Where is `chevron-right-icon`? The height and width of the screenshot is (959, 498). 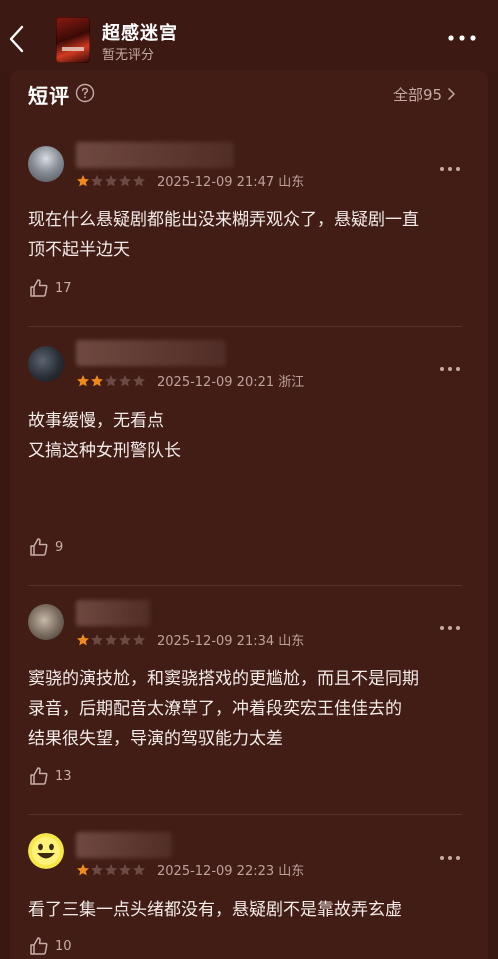
chevron-right-icon is located at coordinates (451, 94).